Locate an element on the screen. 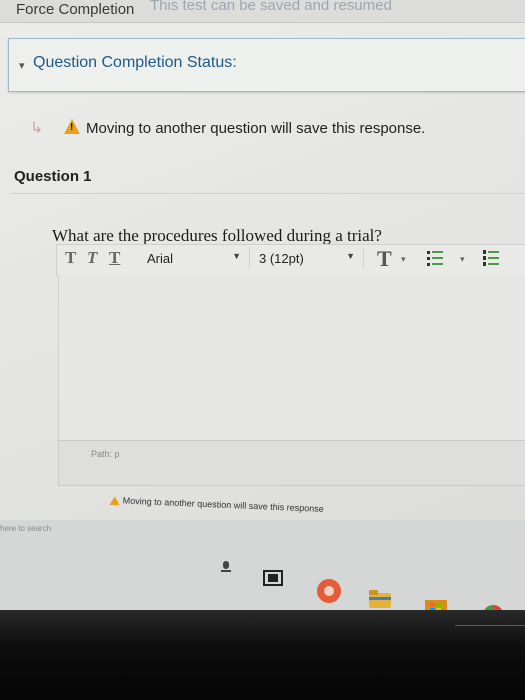  return-arrow-icon: ↳ is located at coordinates (37, 128).